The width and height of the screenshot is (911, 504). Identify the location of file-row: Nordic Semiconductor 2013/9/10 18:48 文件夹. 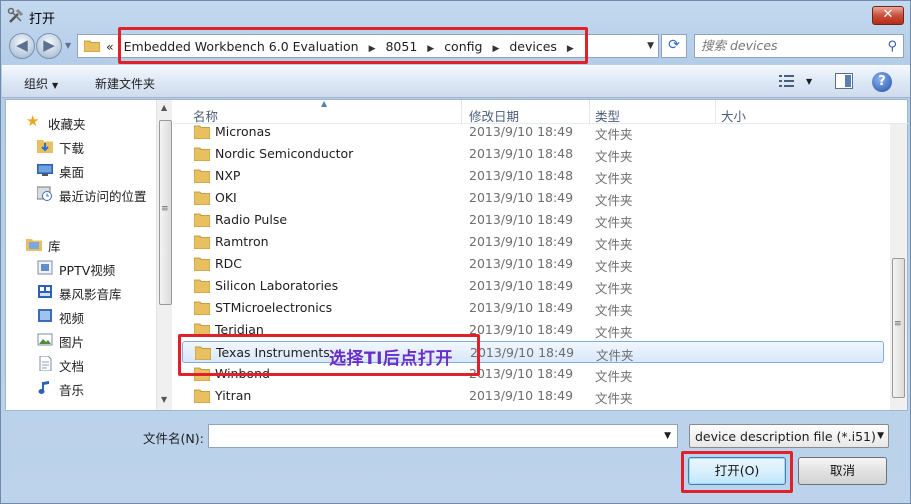
(533, 154).